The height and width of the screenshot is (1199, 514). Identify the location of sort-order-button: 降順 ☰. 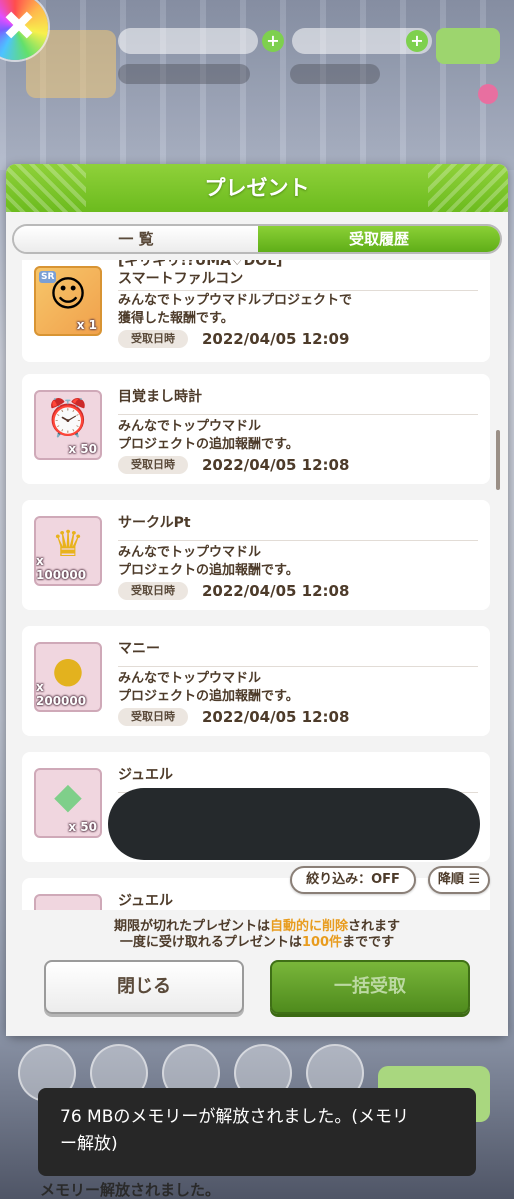
(459, 880).